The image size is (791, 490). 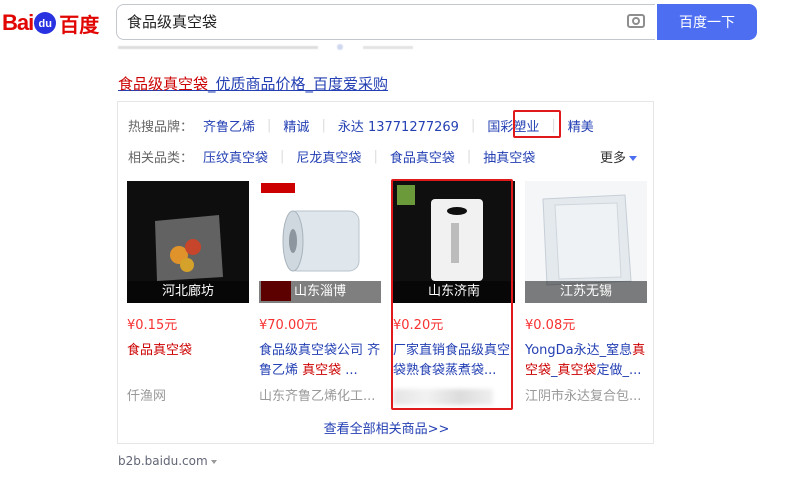 What do you see at coordinates (18, 22) in the screenshot?
I see `logo-text: Bai` at bounding box center [18, 22].